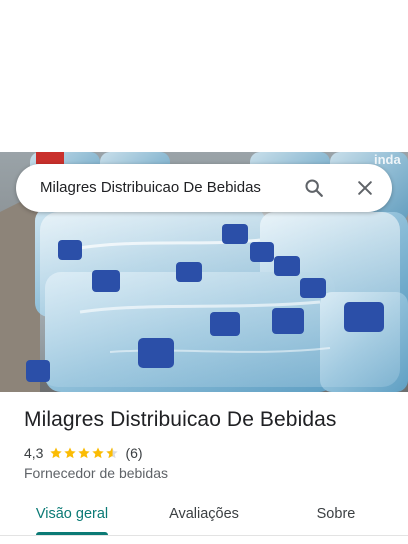  Describe the element at coordinates (204, 535) in the screenshot. I see `tabs-divider` at that location.